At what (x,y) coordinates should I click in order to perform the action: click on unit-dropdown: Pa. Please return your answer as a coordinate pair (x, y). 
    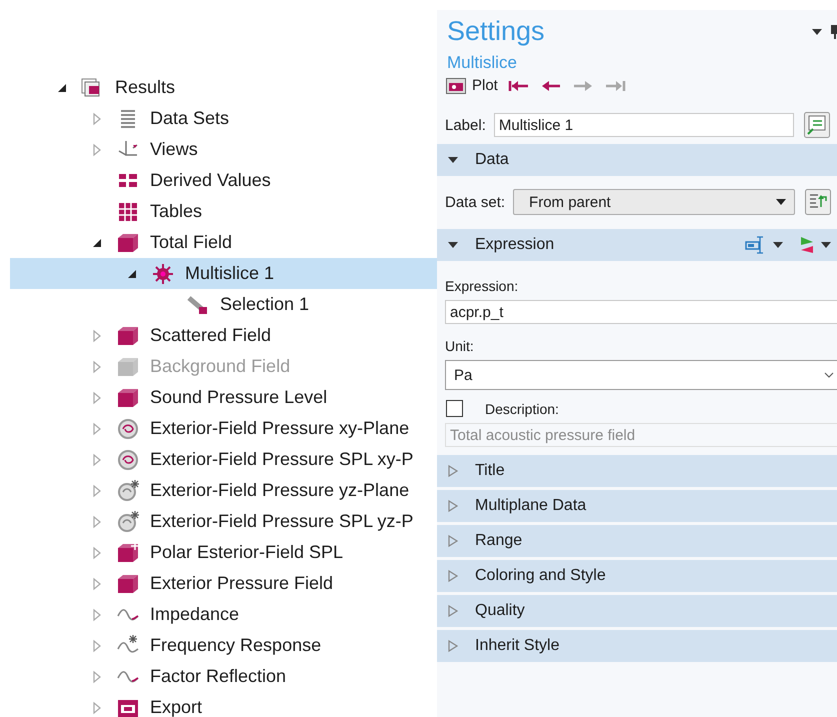
    Looking at the image, I should click on (641, 375).